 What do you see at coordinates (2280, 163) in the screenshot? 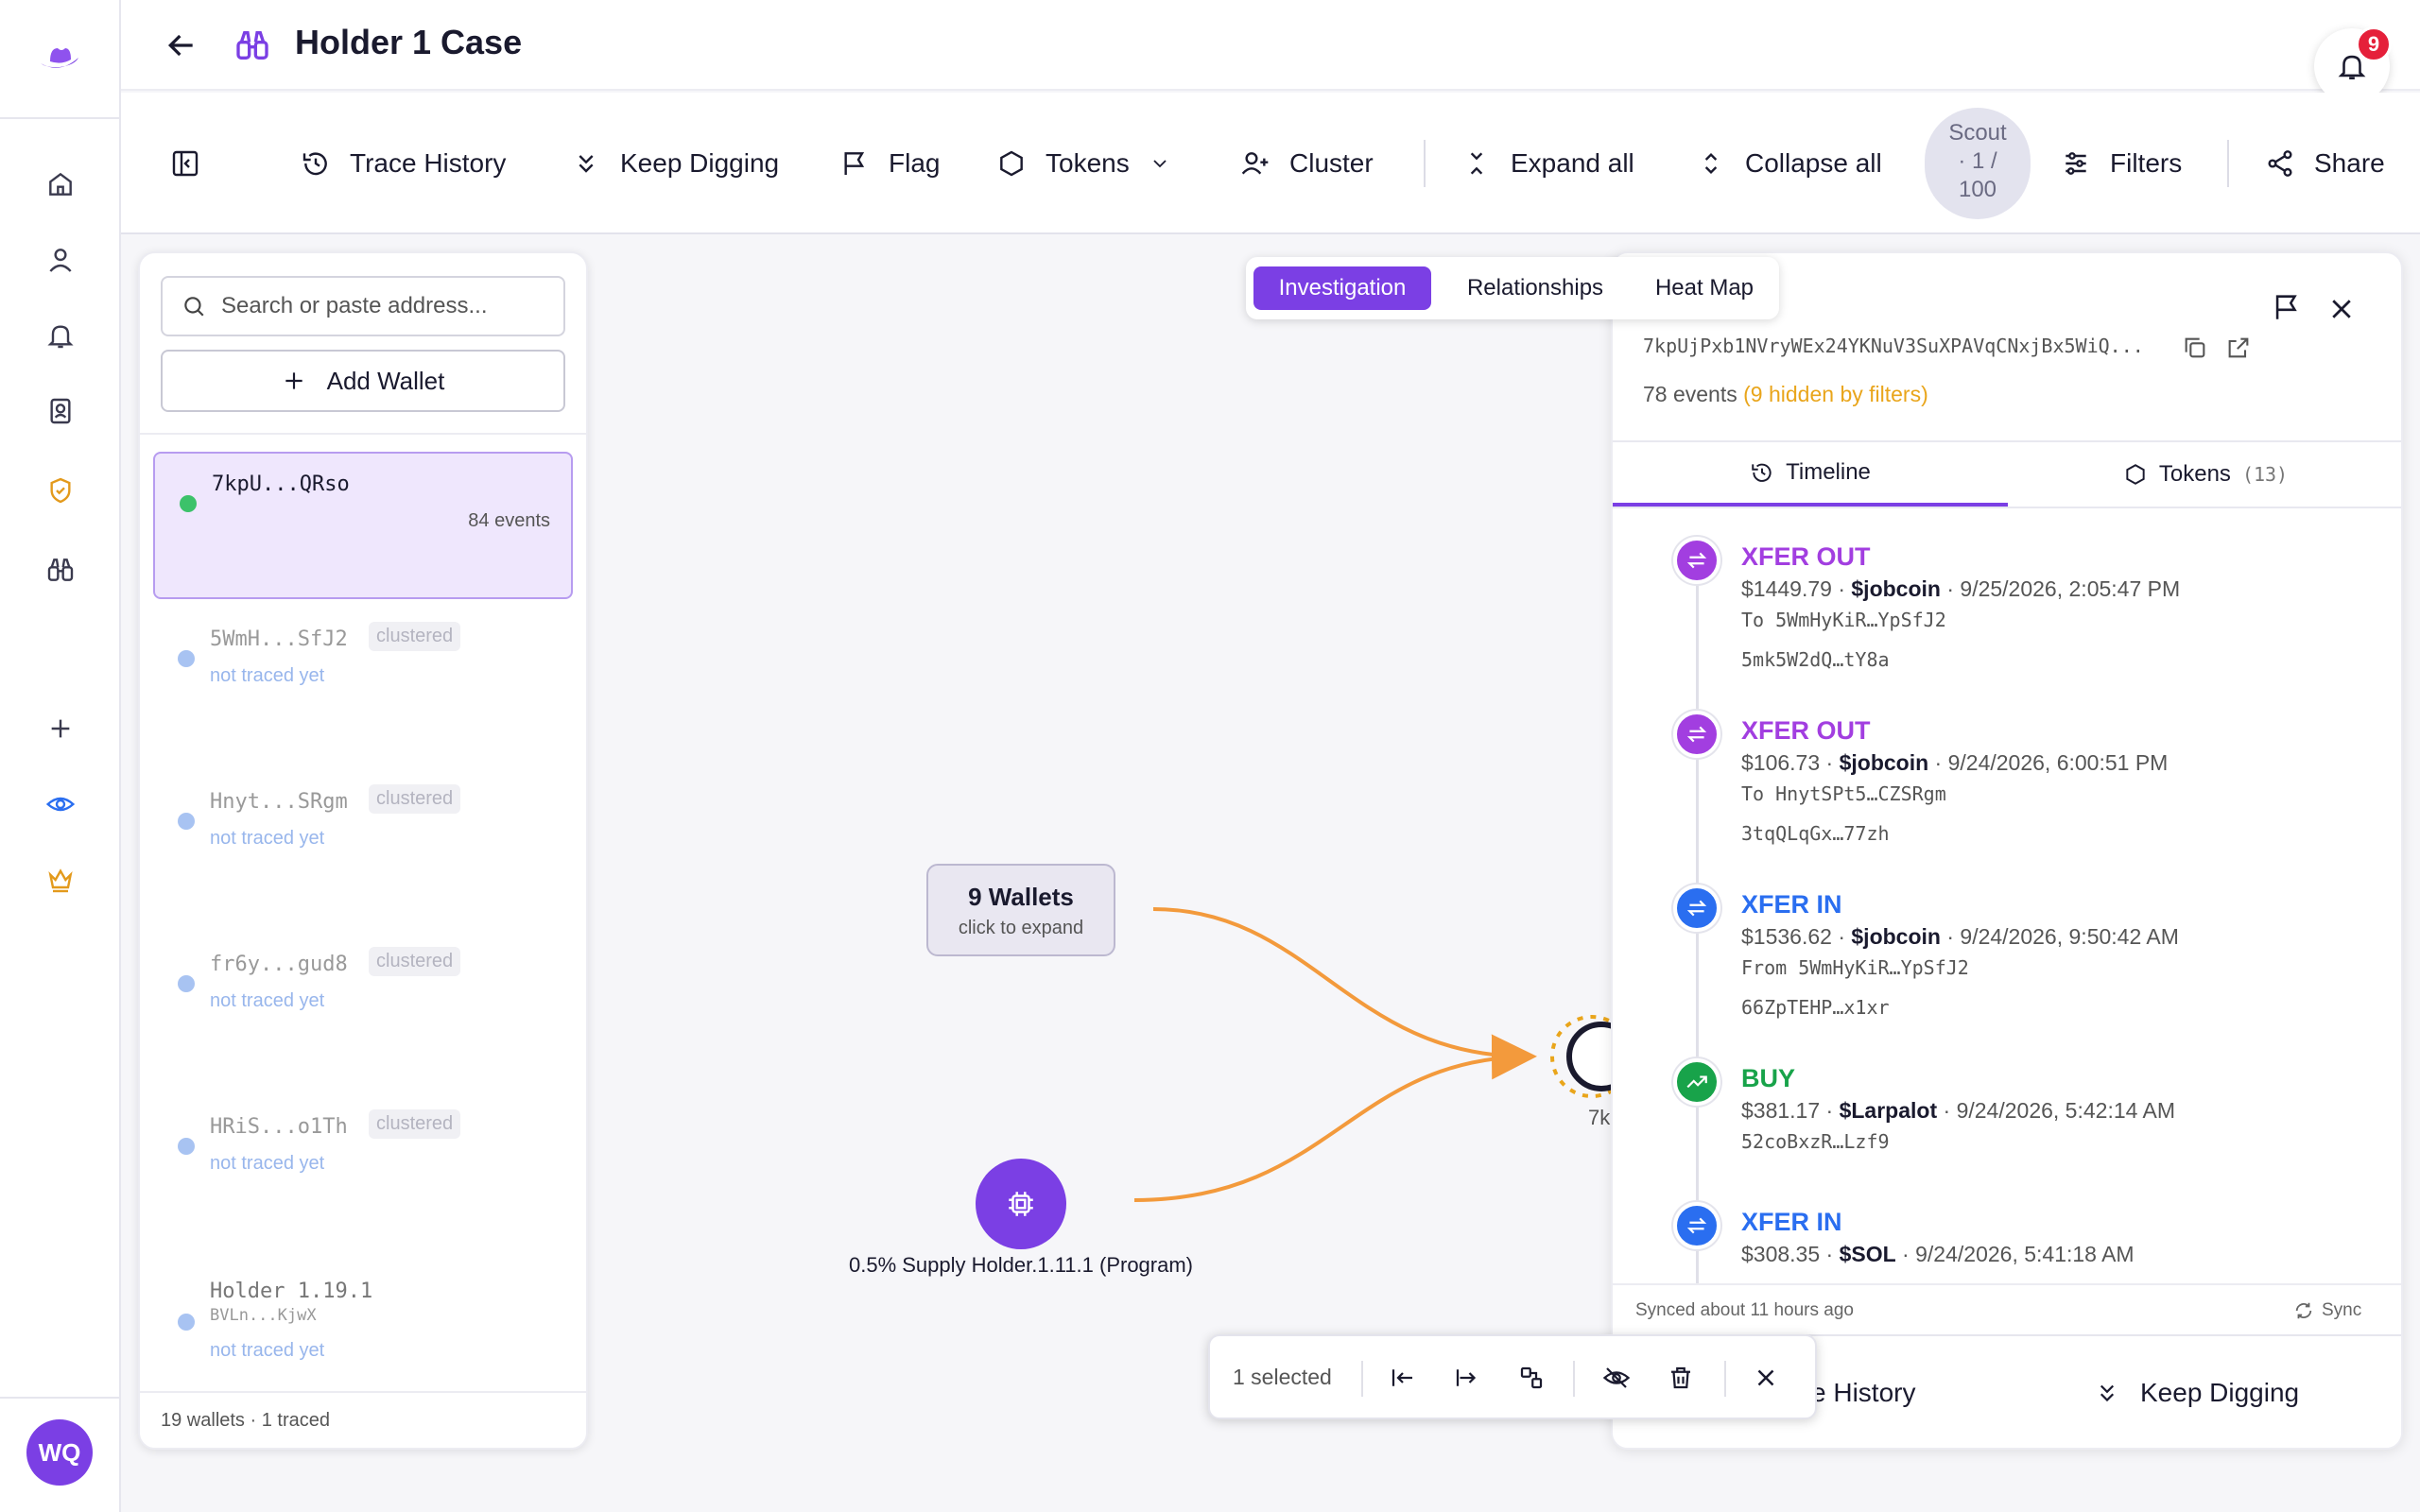
I see `share-icon` at bounding box center [2280, 163].